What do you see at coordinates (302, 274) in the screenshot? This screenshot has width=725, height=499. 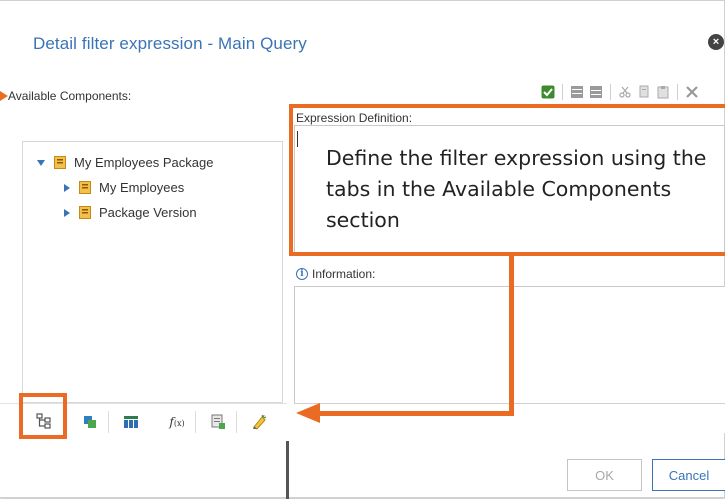 I see `info-icon: i` at bounding box center [302, 274].